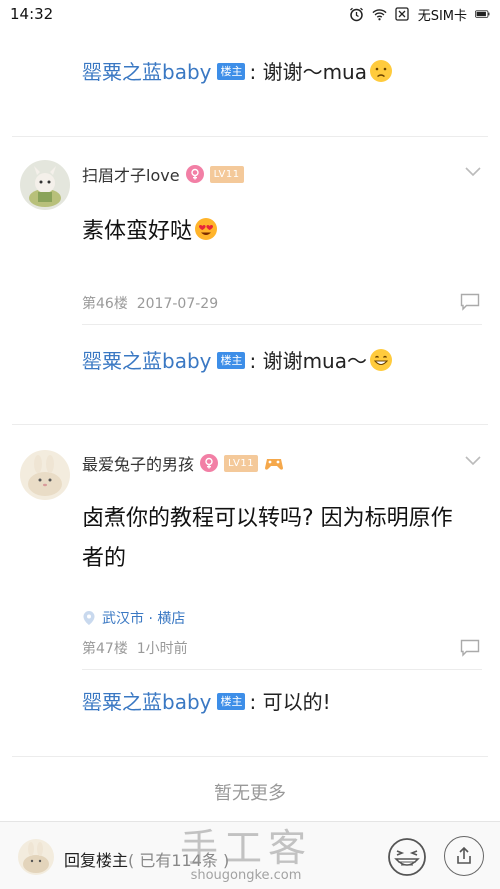  I want to click on location: 武汉市 · 横店, so click(133, 618).